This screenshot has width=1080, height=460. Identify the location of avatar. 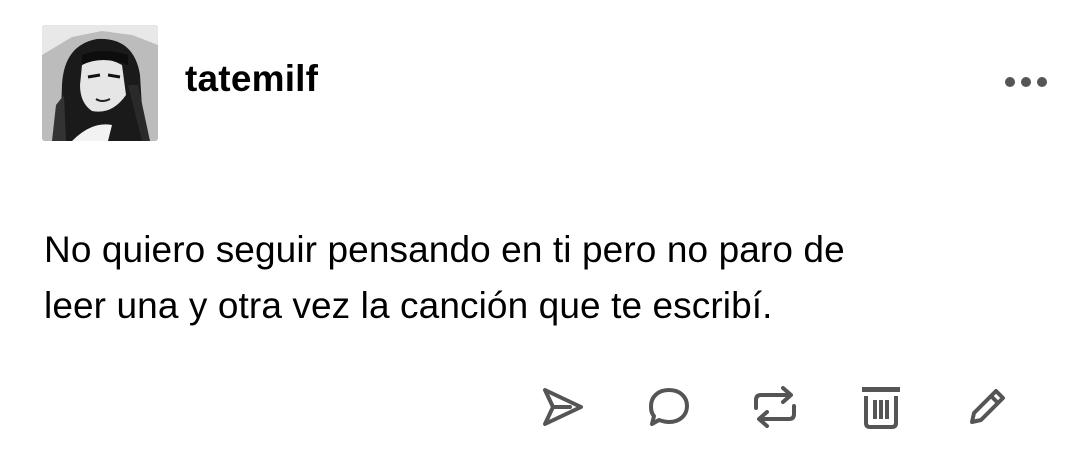
(100, 83).